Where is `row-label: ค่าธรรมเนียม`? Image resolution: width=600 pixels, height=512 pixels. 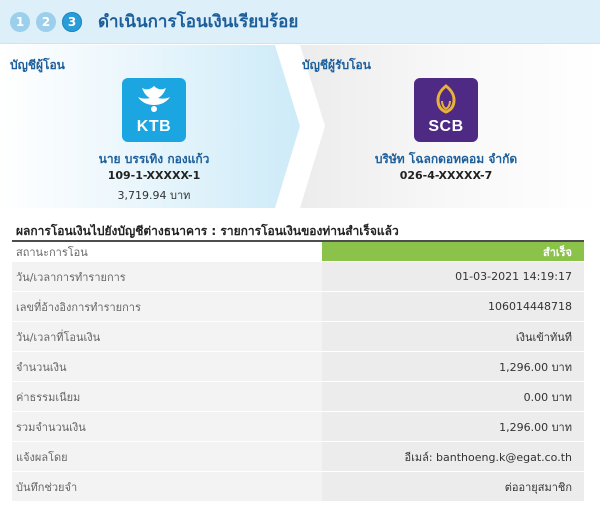
row-label: ค่าธรรมเนียม is located at coordinates (167, 396).